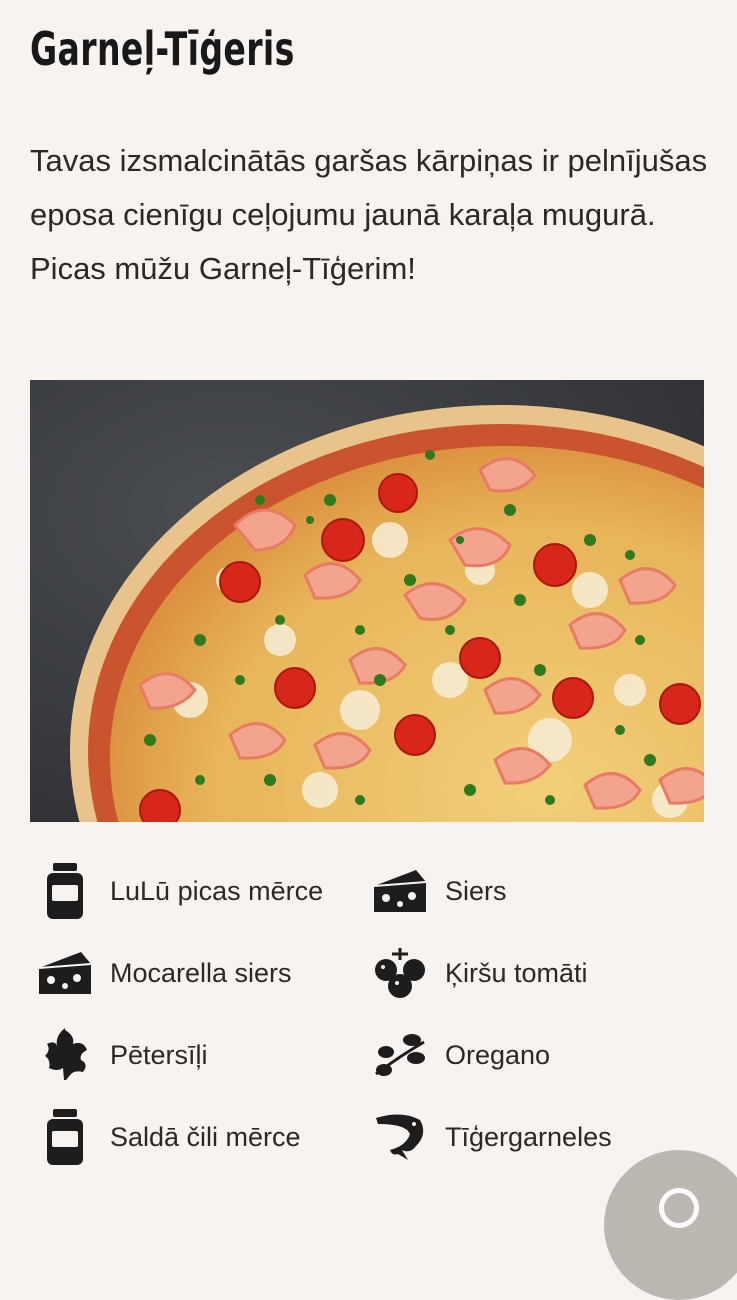 This screenshot has height=1300, width=737. I want to click on ingredient-item: Mocarella siers, so click(197, 973).